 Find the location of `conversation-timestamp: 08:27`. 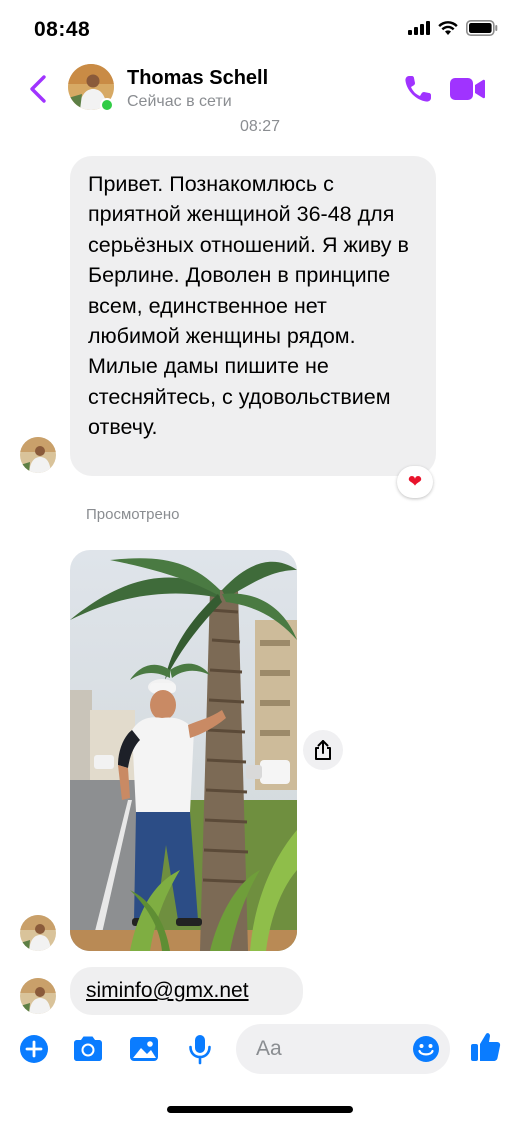

conversation-timestamp: 08:27 is located at coordinates (260, 126).